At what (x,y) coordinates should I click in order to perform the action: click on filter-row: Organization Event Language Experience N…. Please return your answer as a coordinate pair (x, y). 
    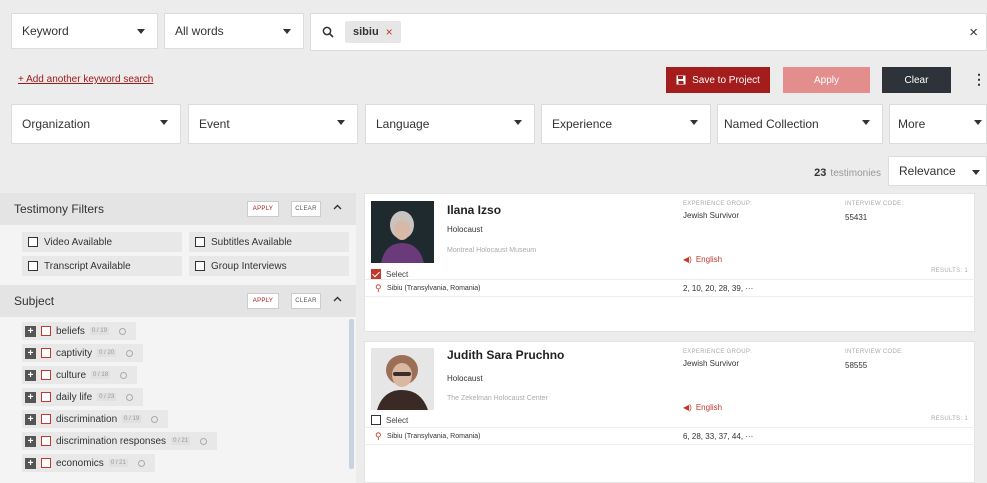
    Looking at the image, I should click on (493, 124).